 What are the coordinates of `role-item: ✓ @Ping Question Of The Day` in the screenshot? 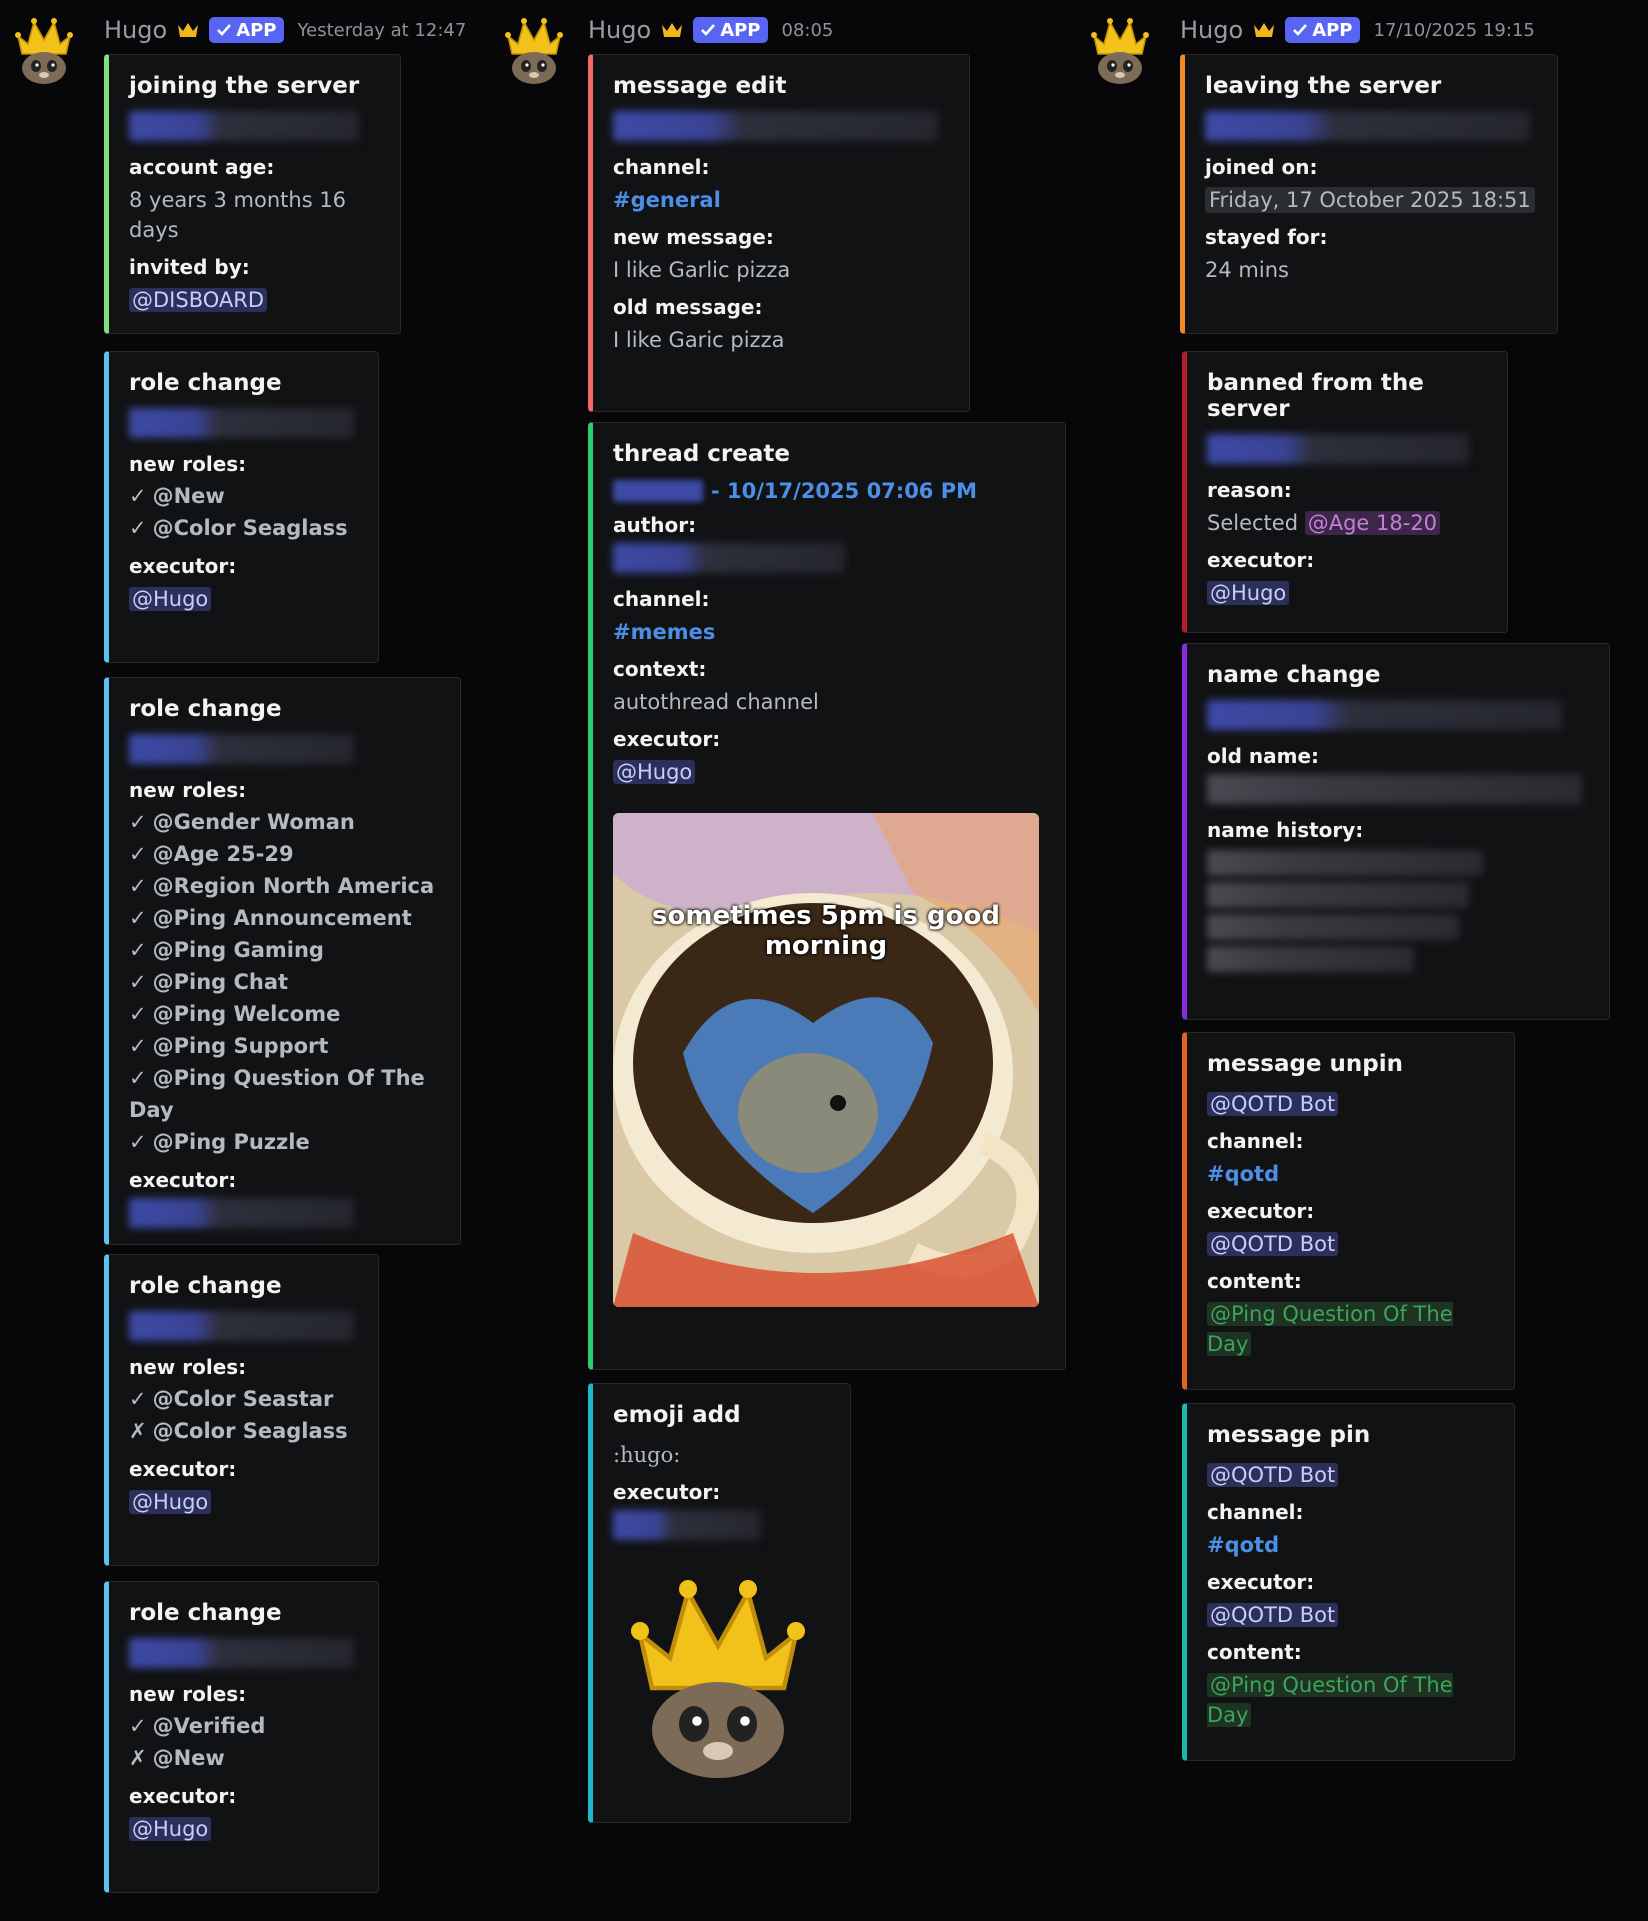 It's located at (277, 1094).